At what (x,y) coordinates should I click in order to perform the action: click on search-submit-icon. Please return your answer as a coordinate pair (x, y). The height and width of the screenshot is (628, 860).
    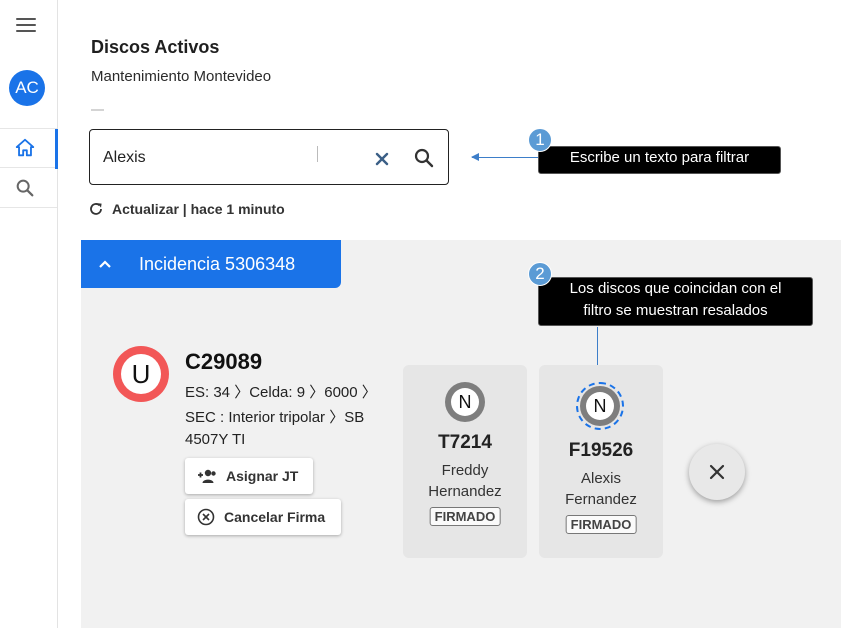
    Looking at the image, I should click on (424, 158).